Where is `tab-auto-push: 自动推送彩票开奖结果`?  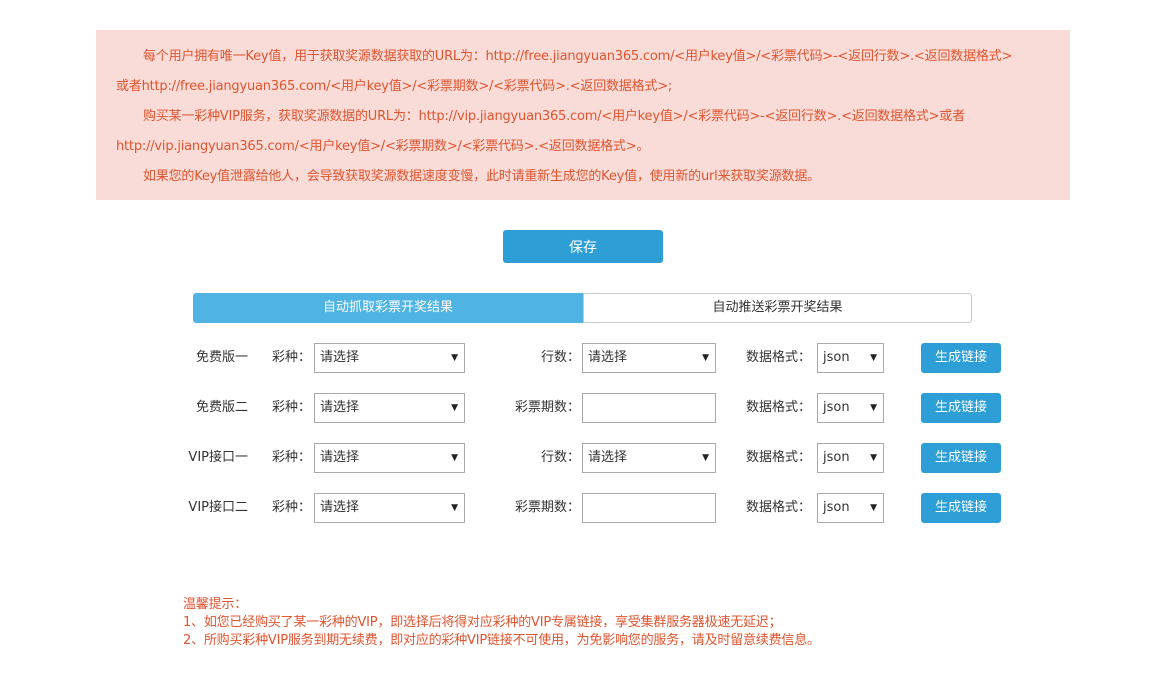
tab-auto-push: 自动推送彩票开奖结果 is located at coordinates (777, 308).